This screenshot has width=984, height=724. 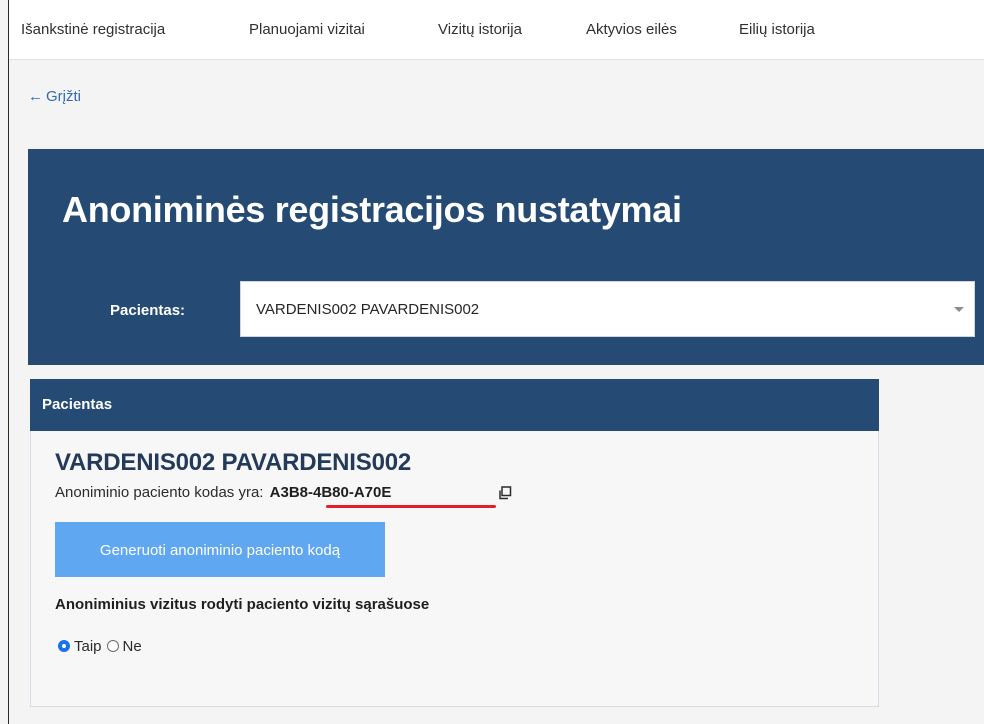 What do you see at coordinates (330, 492) in the screenshot?
I see `anonymous-code-value: A3B8-4B80-A70E` at bounding box center [330, 492].